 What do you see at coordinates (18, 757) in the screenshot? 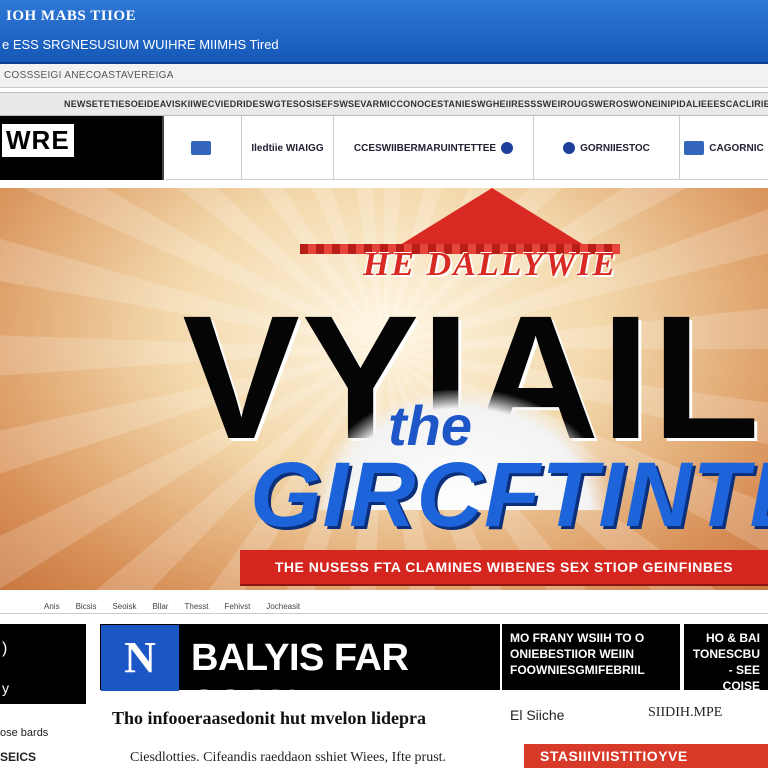
I see `left-link: SEICS` at bounding box center [18, 757].